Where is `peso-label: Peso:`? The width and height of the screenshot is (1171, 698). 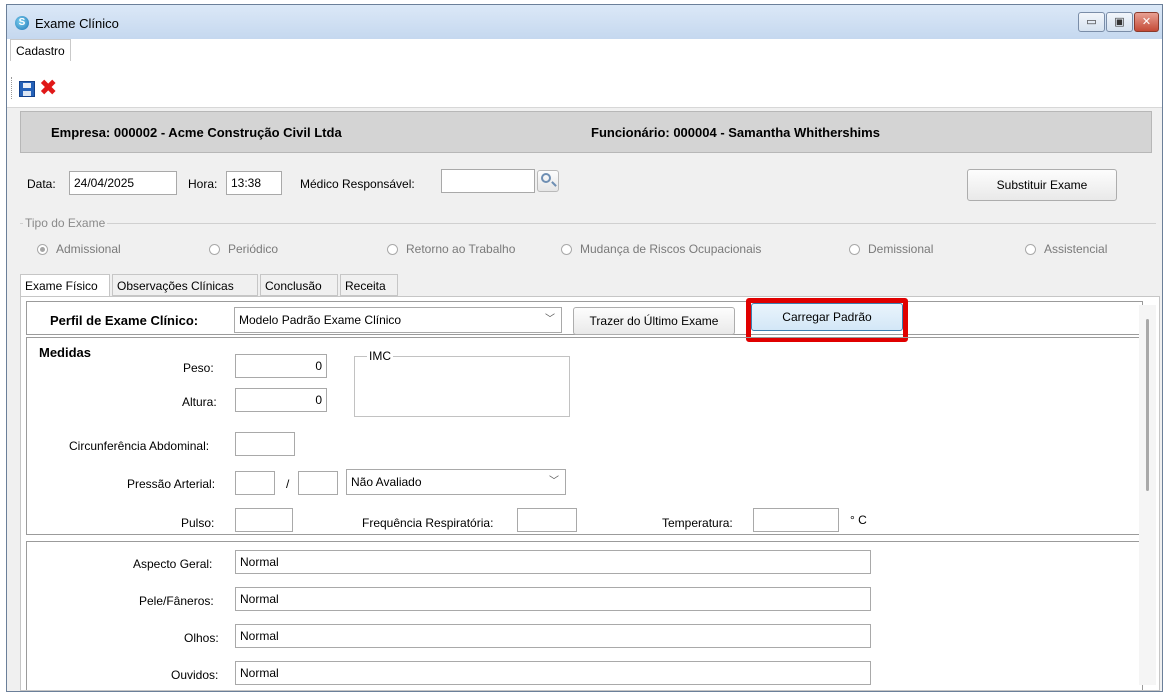 peso-label: Peso: is located at coordinates (198, 368).